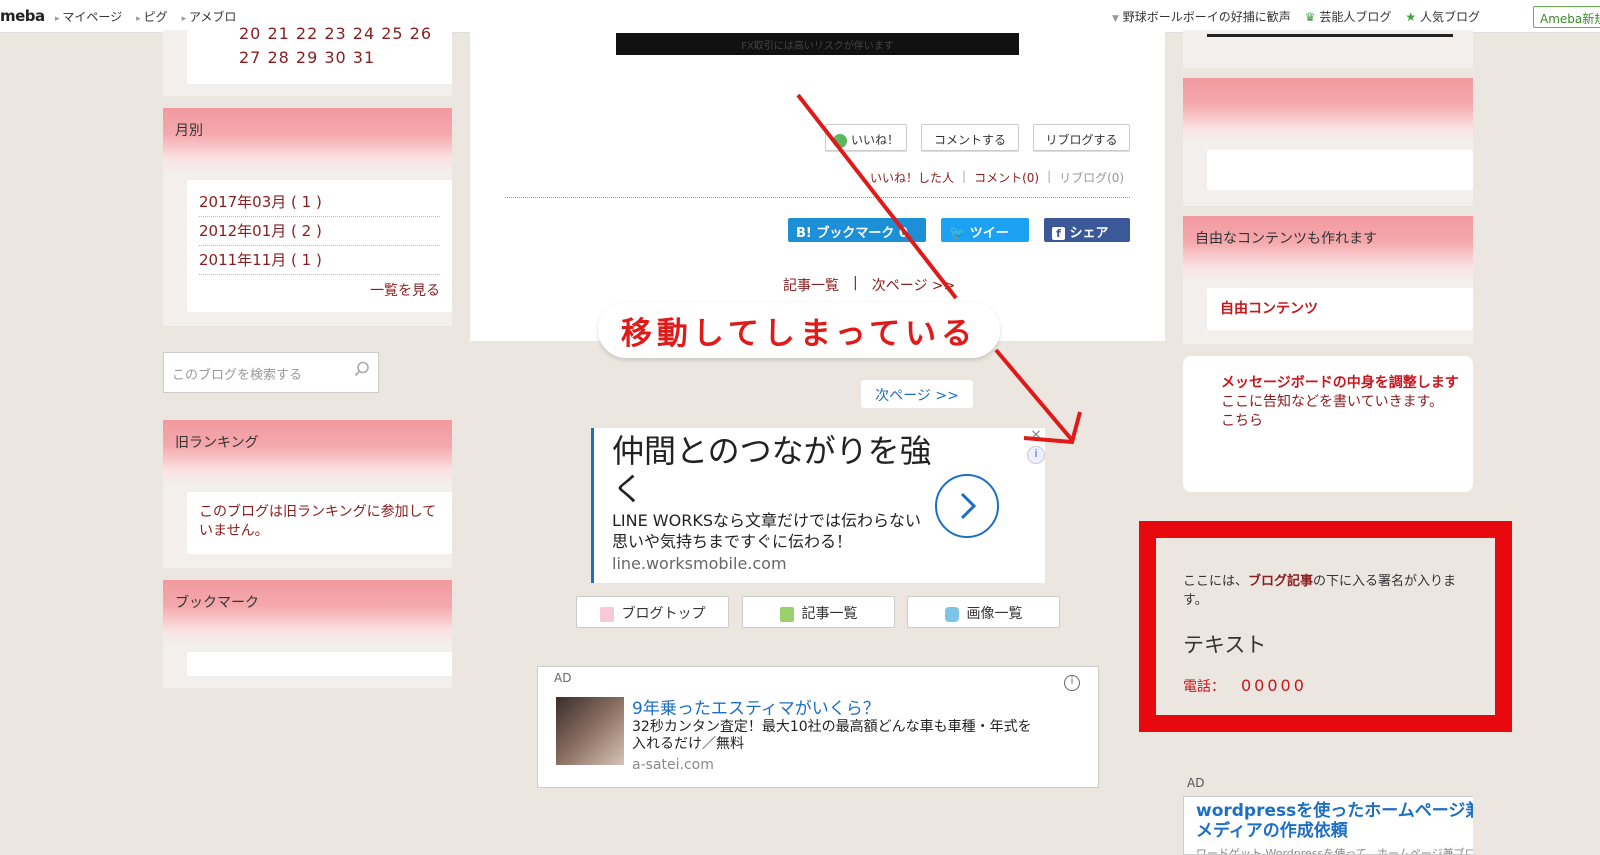 Image resolution: width=1600 pixels, height=855 pixels. What do you see at coordinates (818, 612) in the screenshot?
I see `article-list-button: 記事一覧` at bounding box center [818, 612].